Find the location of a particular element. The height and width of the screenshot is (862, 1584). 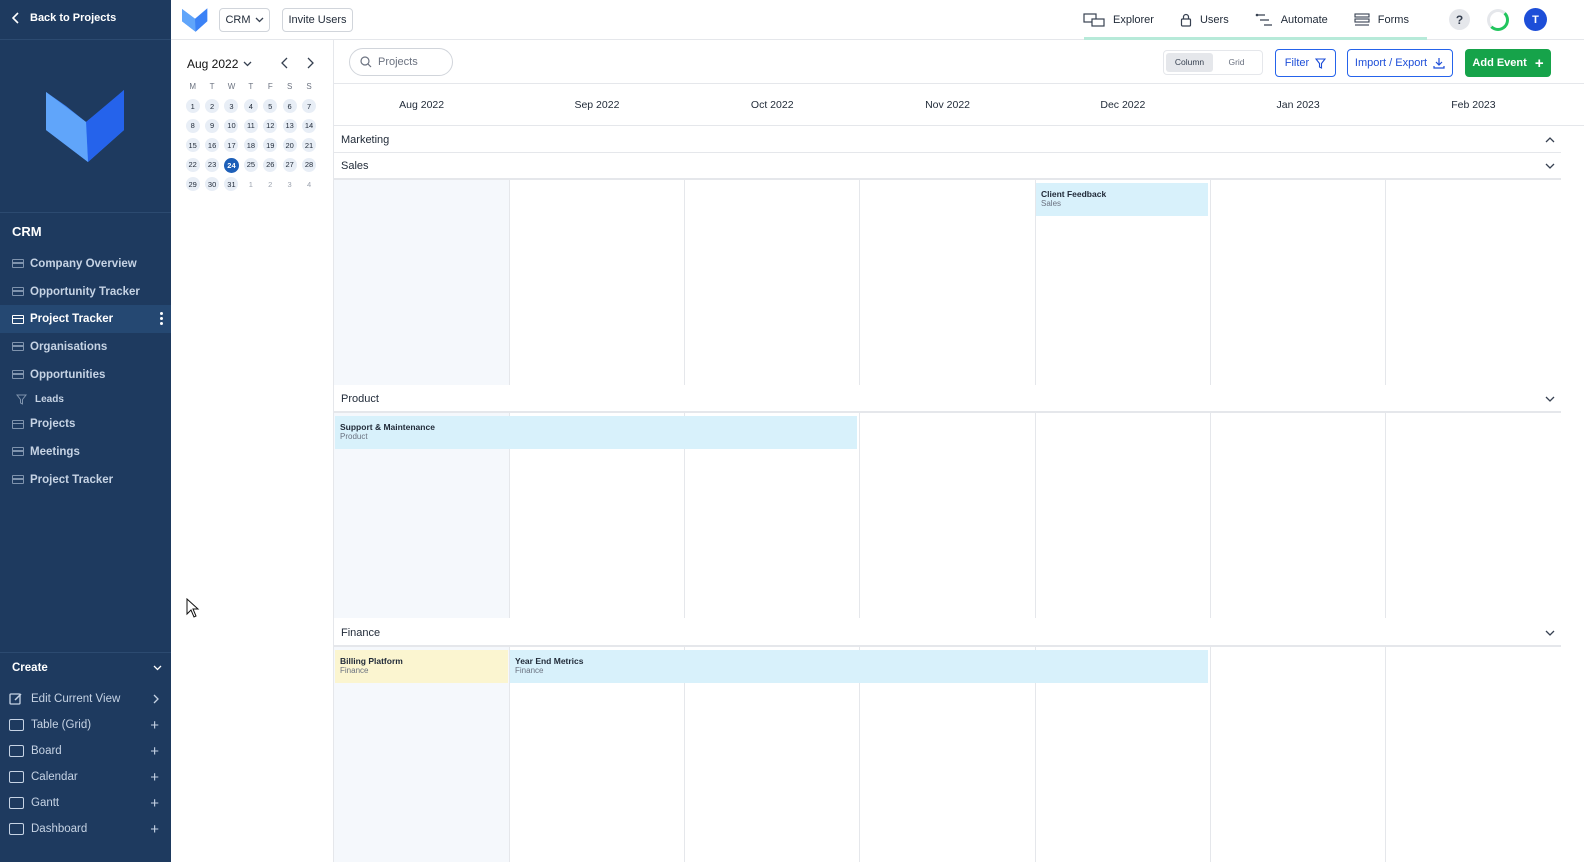

chevron-down-icon is located at coordinates (1550, 399).